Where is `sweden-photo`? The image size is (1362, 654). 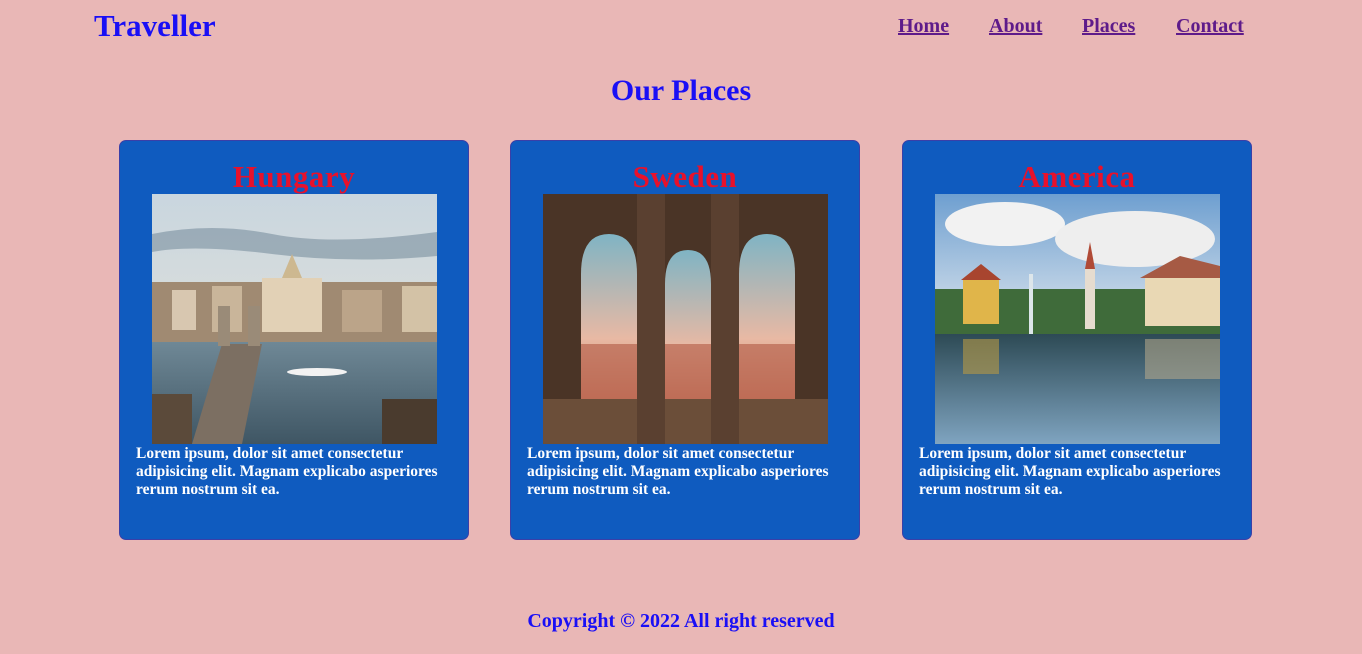 sweden-photo is located at coordinates (685, 319).